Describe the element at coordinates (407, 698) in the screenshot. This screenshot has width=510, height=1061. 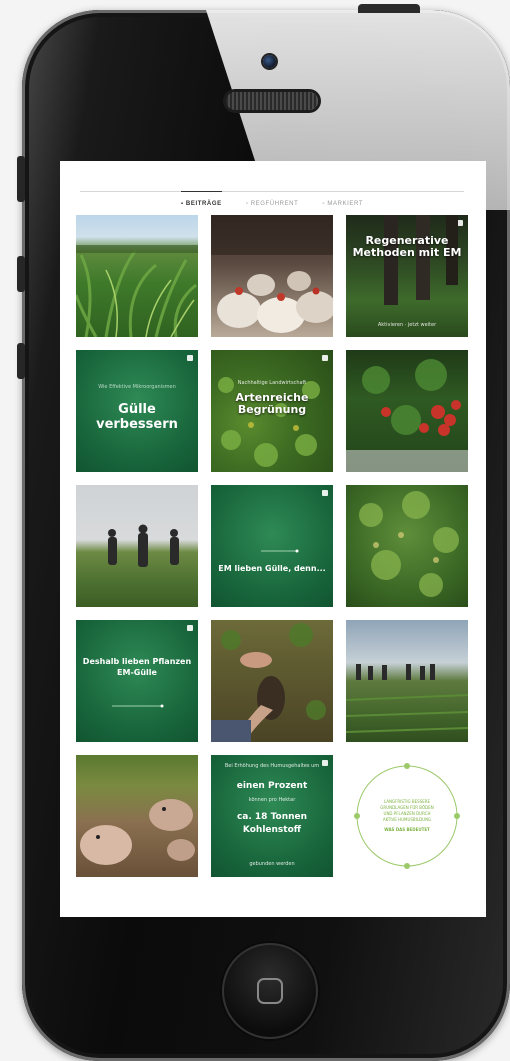
I see `field-group-image` at that location.